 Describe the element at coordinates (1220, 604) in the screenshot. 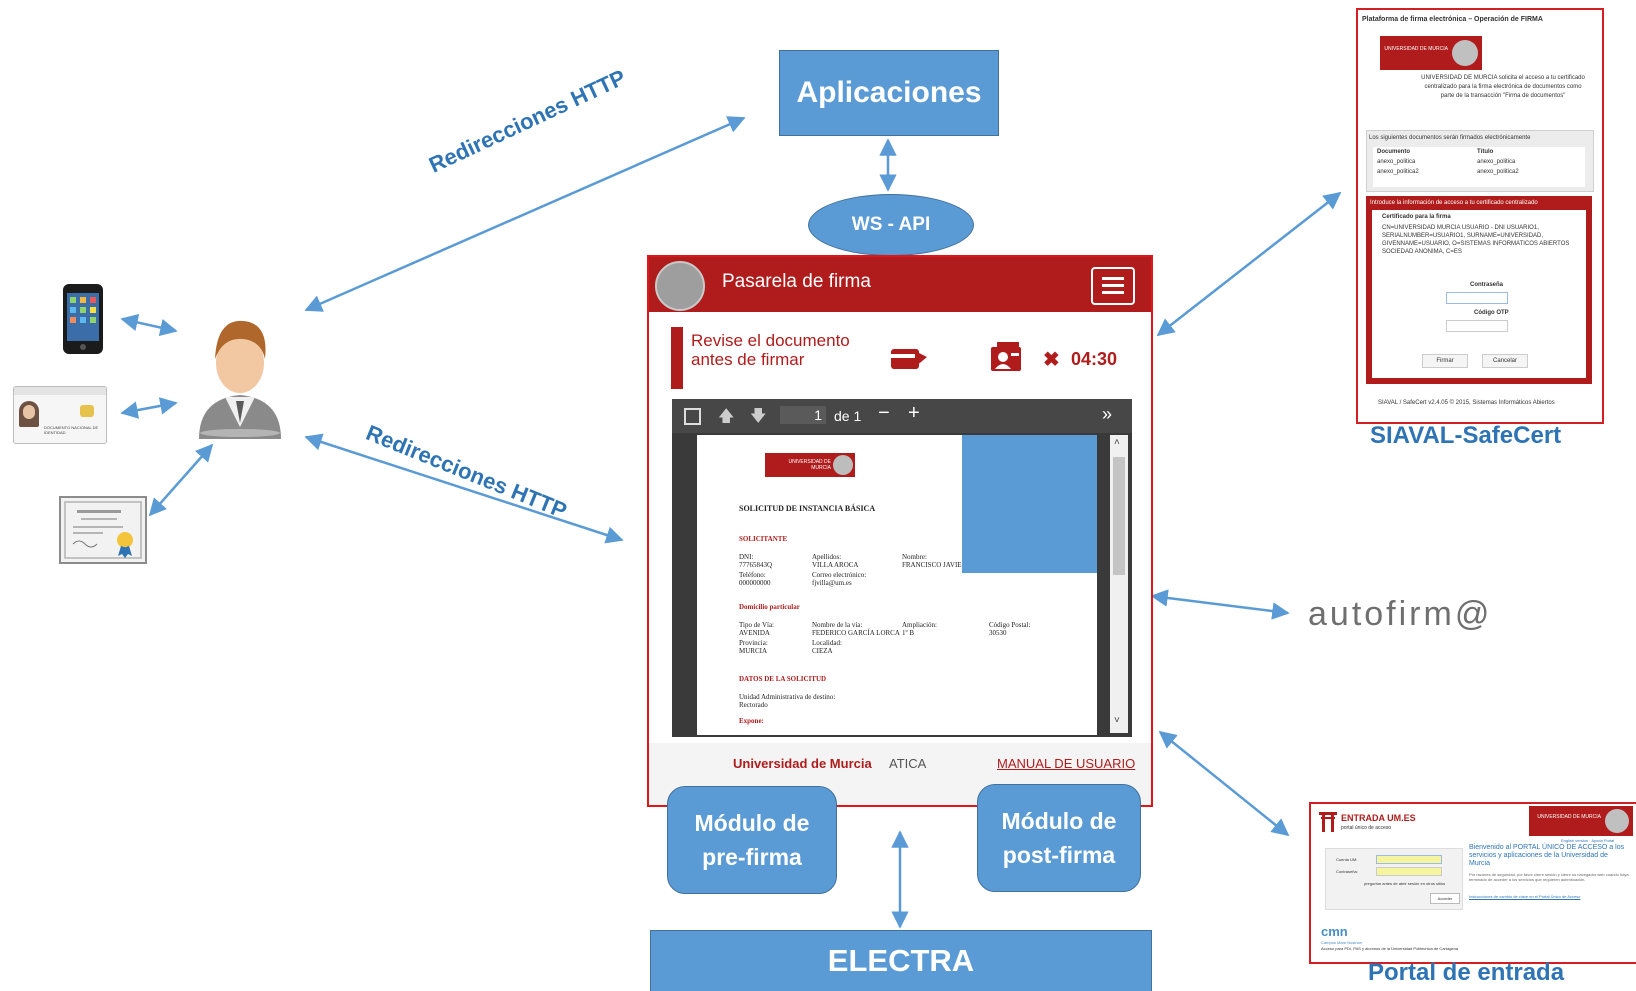

I see `arrow-gateway-to-autofirma` at that location.